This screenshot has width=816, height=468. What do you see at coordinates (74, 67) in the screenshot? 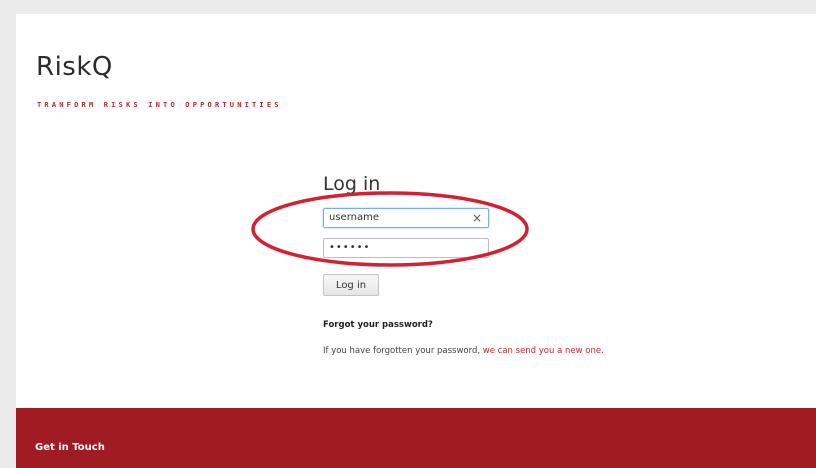
I see `brand-title: RiskQ` at bounding box center [74, 67].